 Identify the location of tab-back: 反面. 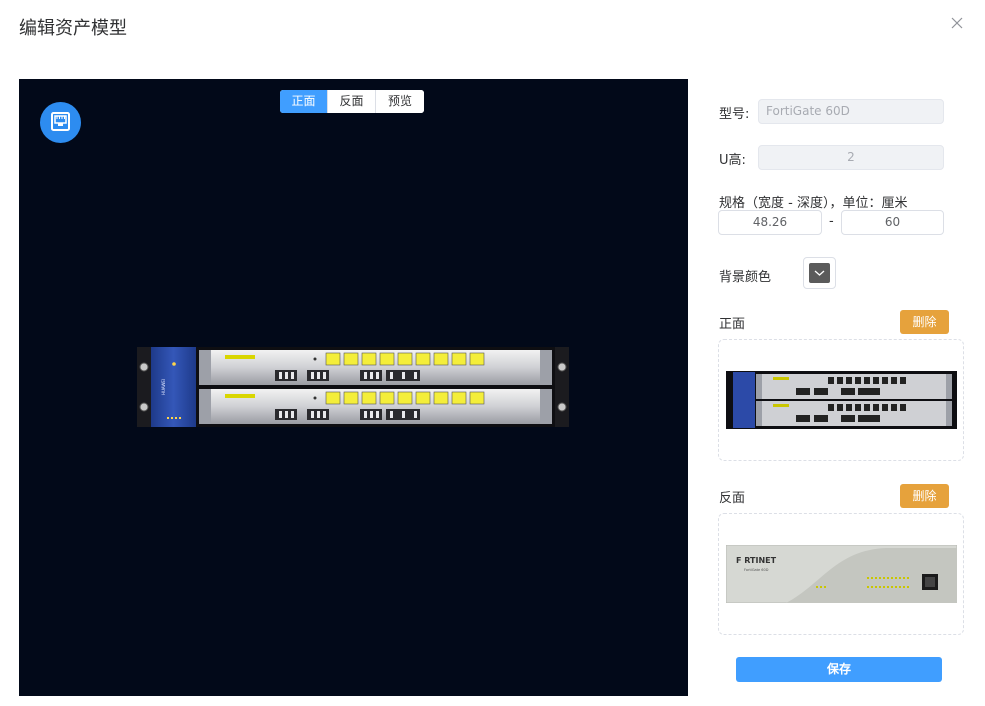
(352, 101).